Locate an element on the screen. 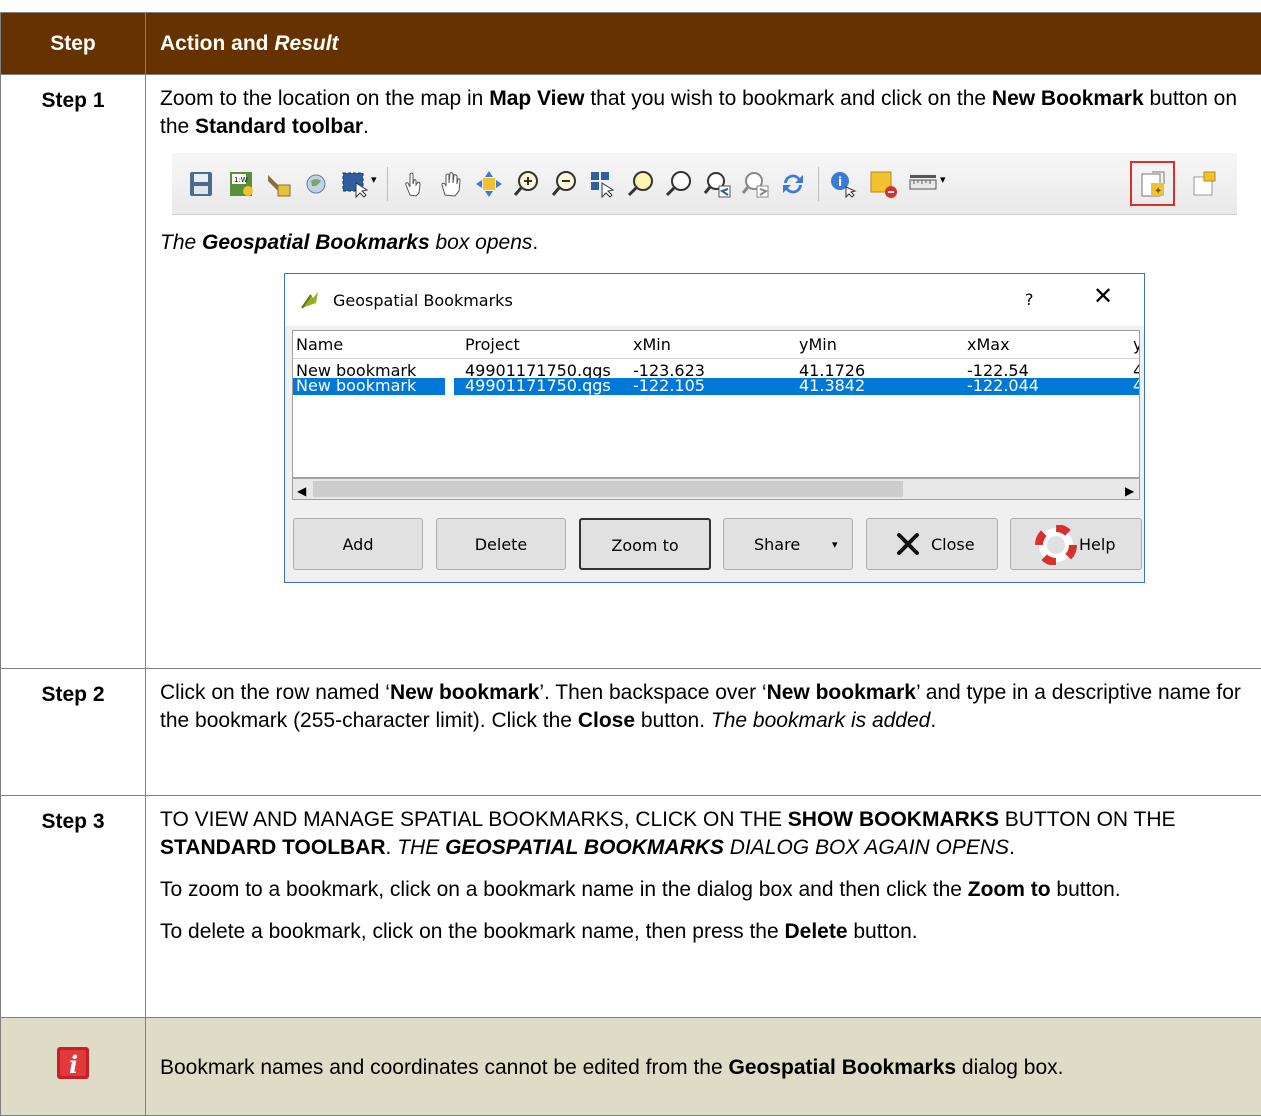 The image size is (1261, 1116). table-row-2-xmin: -122.105 is located at coordinates (669, 386).